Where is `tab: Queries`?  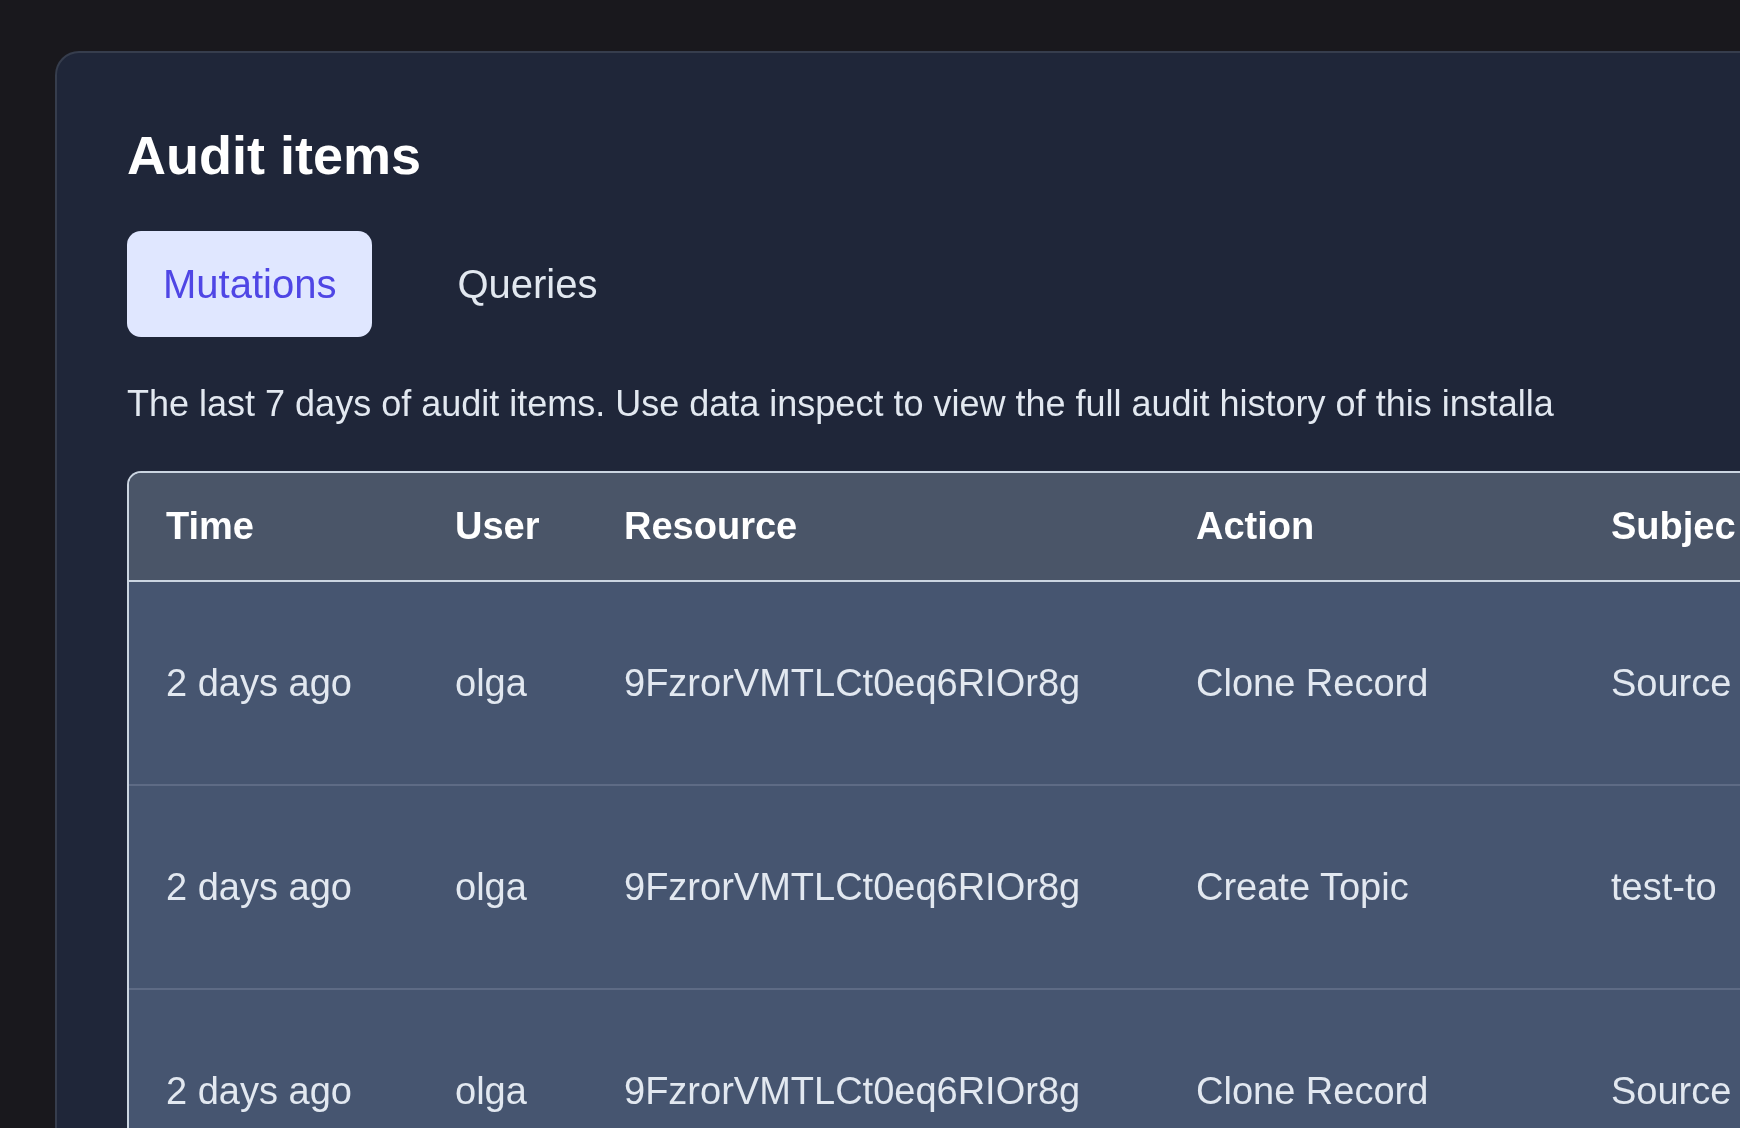
tab: Queries is located at coordinates (527, 284).